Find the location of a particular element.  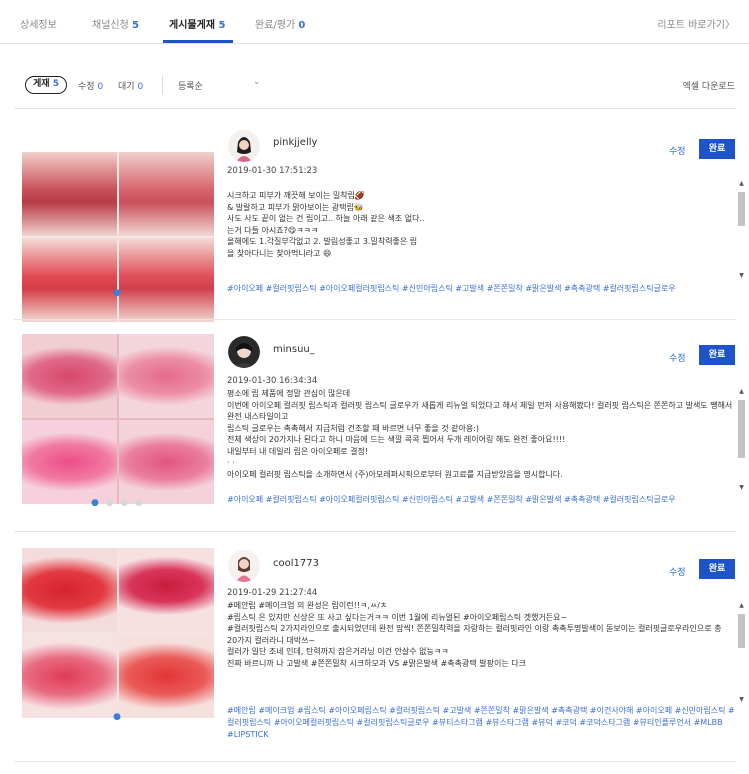

filter-edit-label: 수정 is located at coordinates (86, 87).